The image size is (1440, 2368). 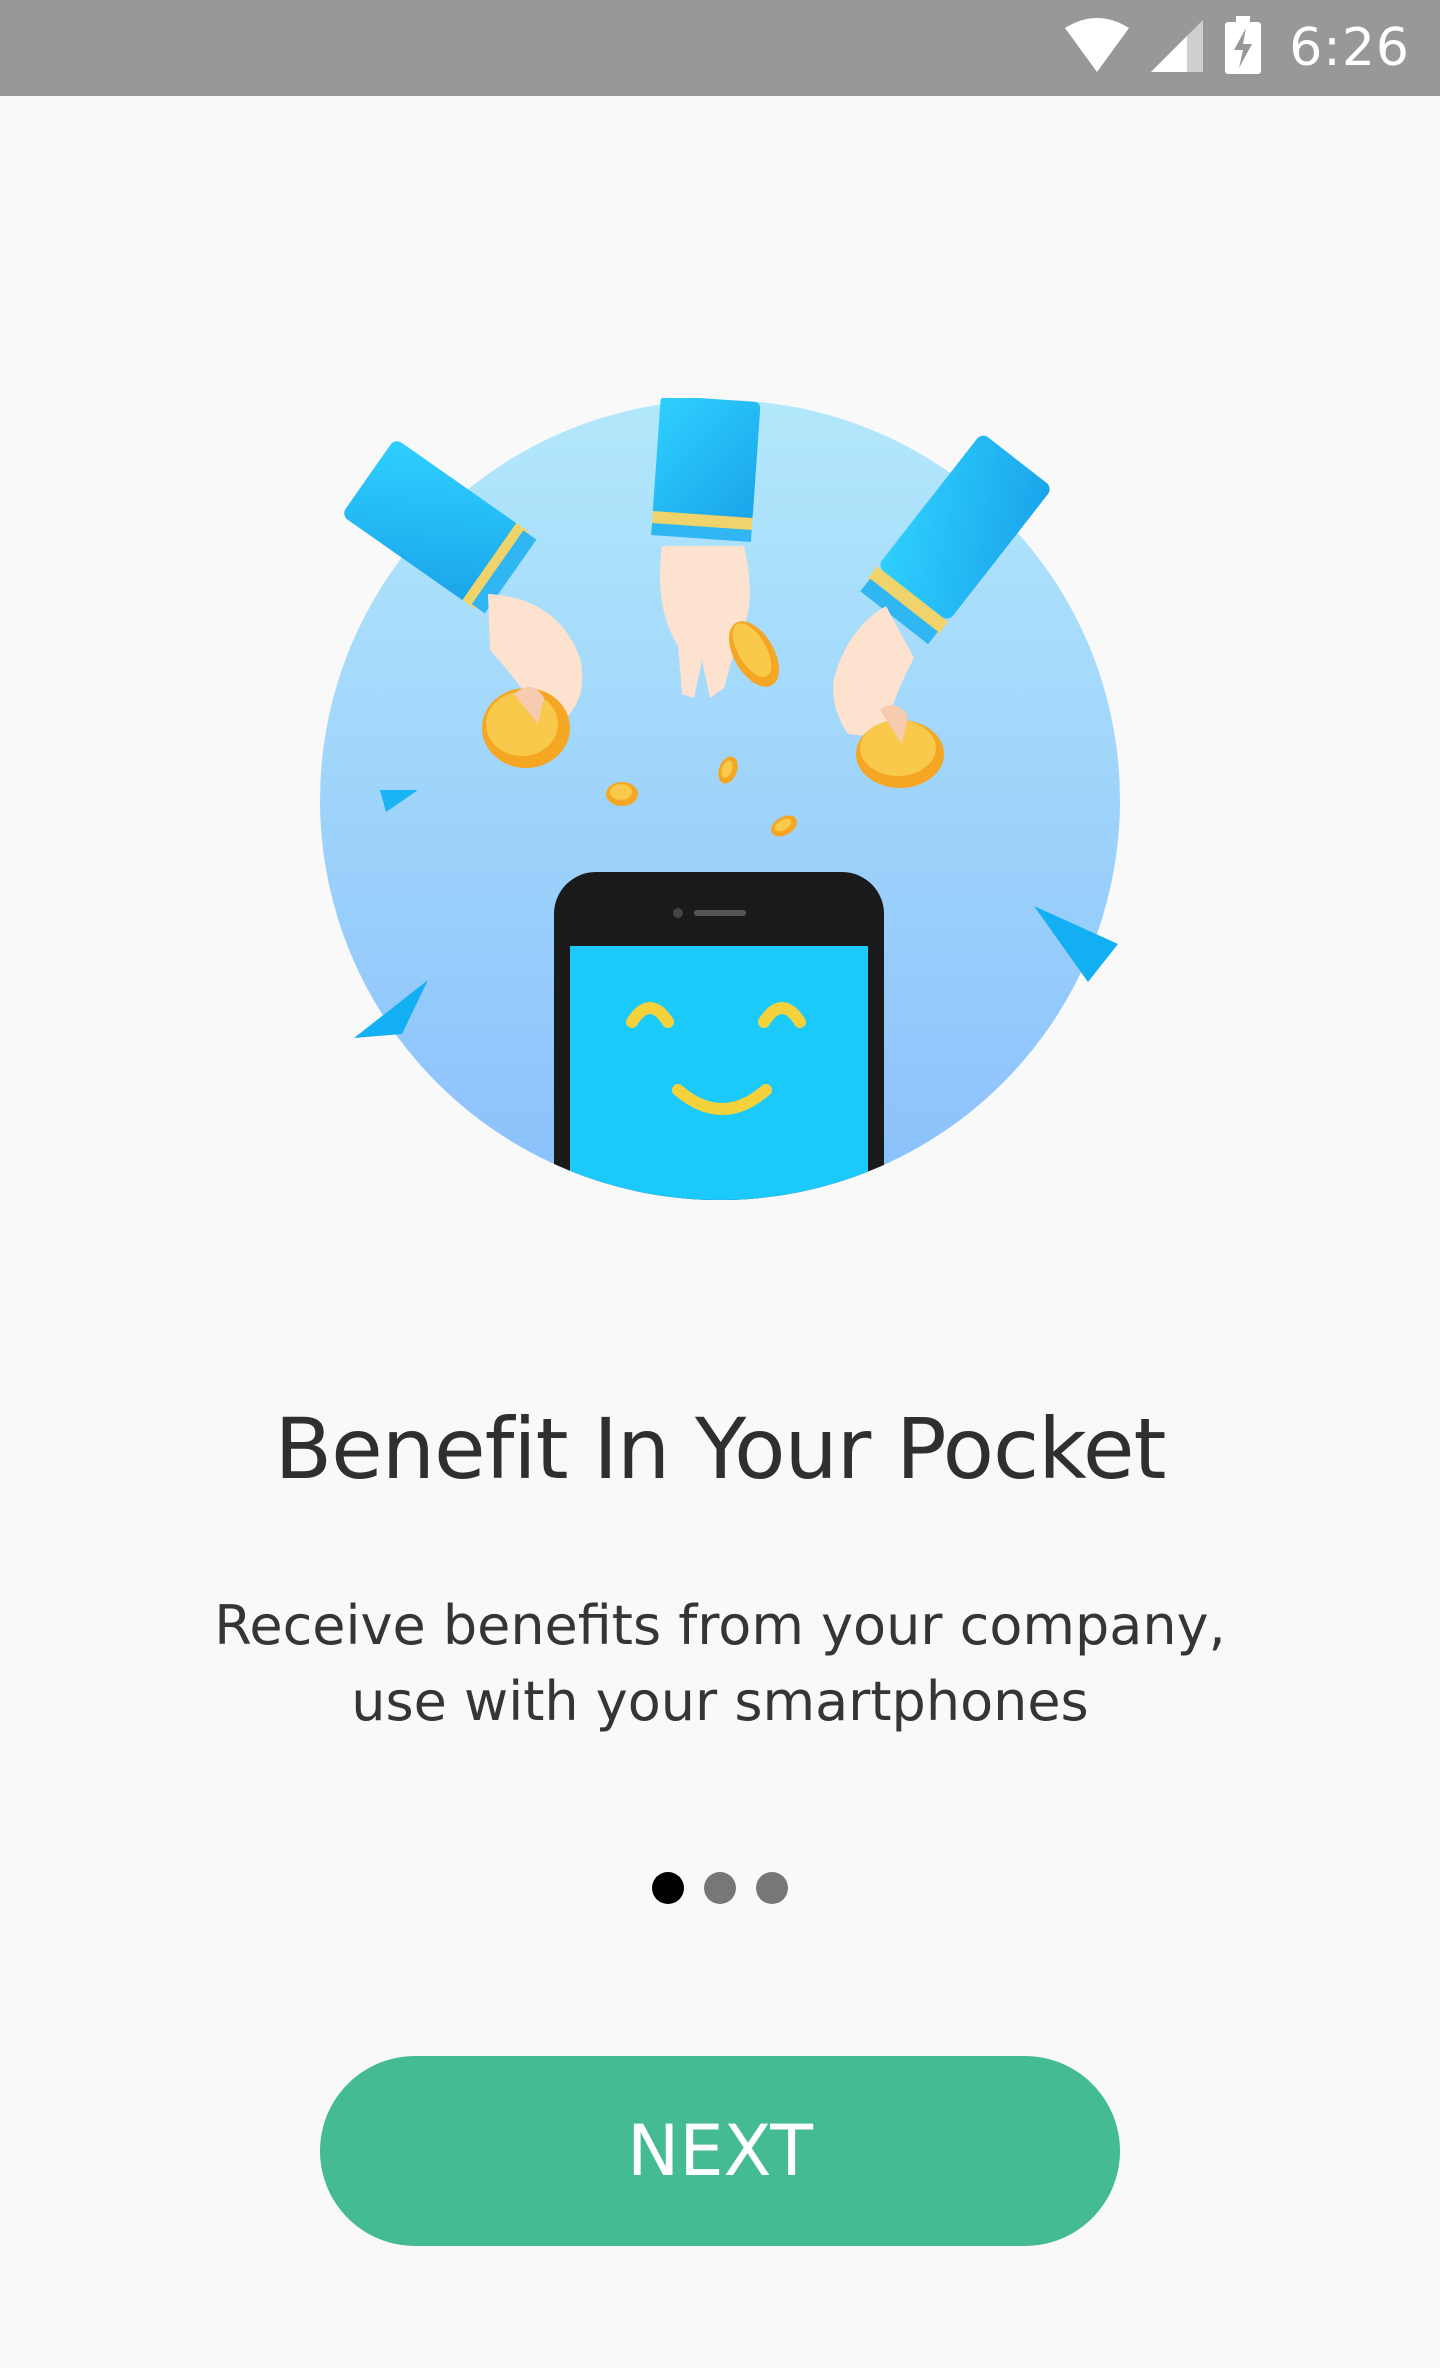 I want to click on status-icons: 6:26, so click(x=1236, y=48).